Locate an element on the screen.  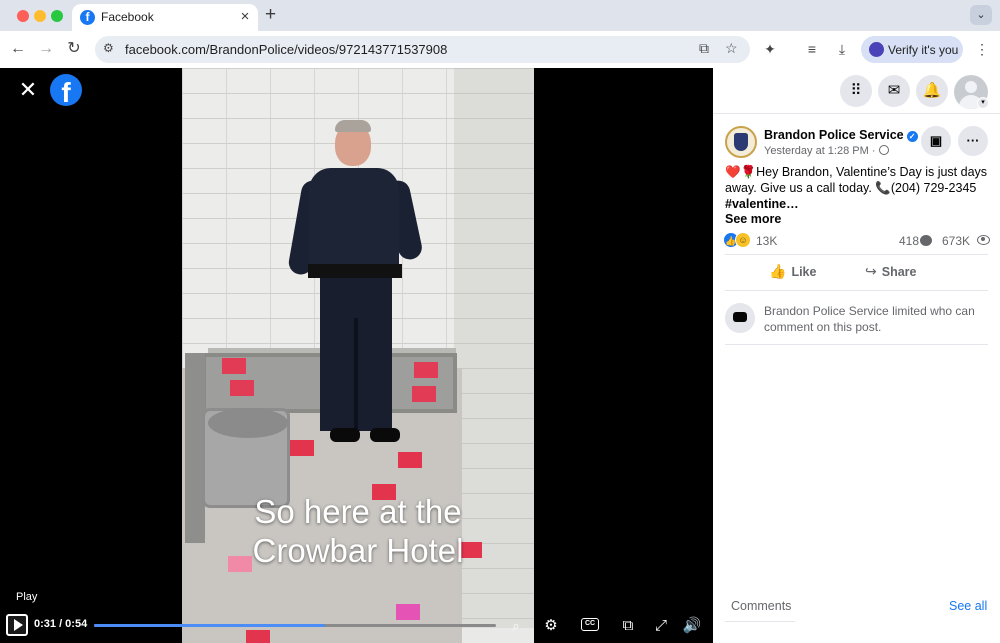
facebook-favicon-icon: f is located at coordinates (87, 17).